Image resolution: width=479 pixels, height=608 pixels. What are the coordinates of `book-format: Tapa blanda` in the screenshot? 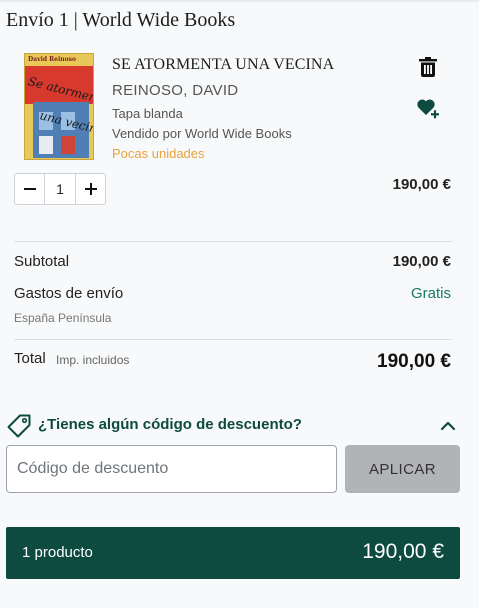 It's located at (147, 113).